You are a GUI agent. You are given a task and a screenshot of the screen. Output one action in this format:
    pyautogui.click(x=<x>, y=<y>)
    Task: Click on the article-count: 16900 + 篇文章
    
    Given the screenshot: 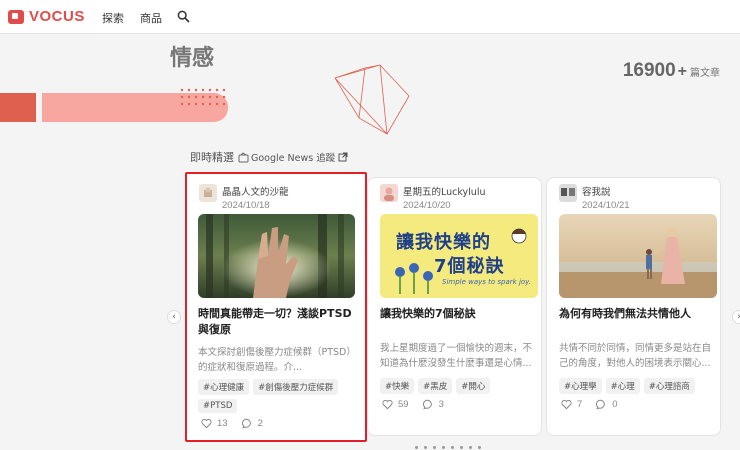 What is the action you would take?
    pyautogui.click(x=671, y=71)
    